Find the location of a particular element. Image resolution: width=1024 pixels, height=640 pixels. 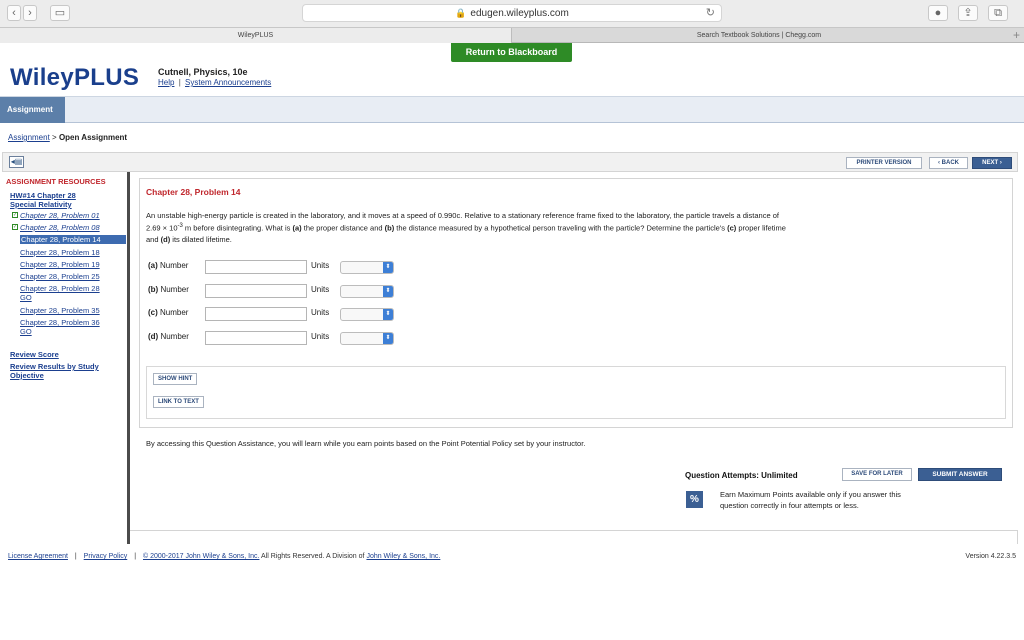

sidebar-item-problem-35: Chapter 28, Problem 35 is located at coordinates (73, 310).